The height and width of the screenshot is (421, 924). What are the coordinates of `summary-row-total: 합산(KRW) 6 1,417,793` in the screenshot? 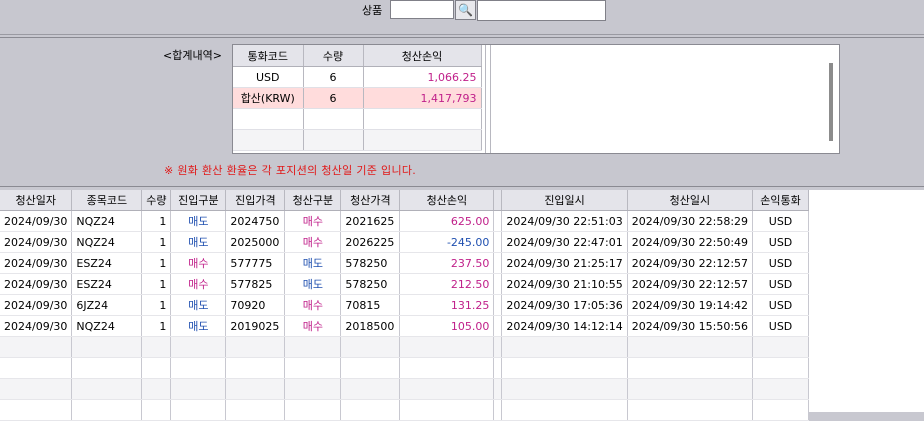 It's located at (357, 98).